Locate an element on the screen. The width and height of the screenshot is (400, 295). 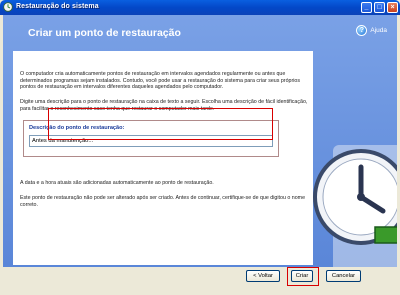
create-button: Criar is located at coordinates (302, 276).